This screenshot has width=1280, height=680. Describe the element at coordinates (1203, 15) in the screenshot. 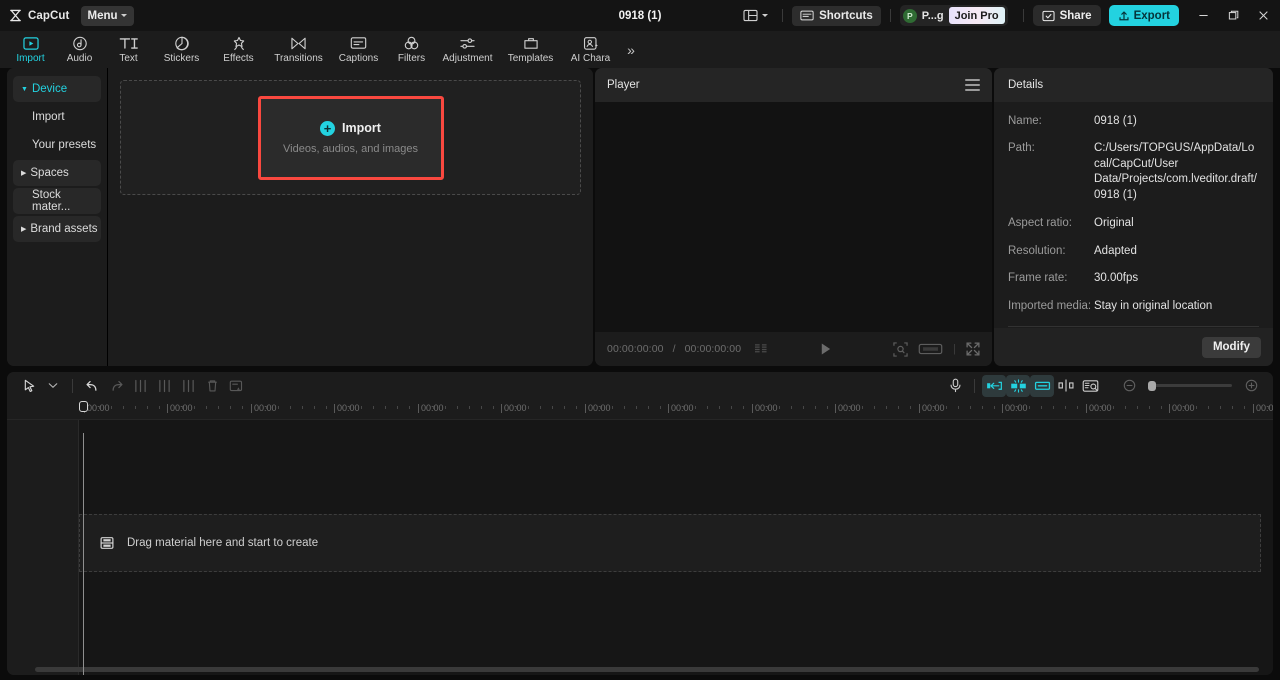

I see `minimize-button` at that location.